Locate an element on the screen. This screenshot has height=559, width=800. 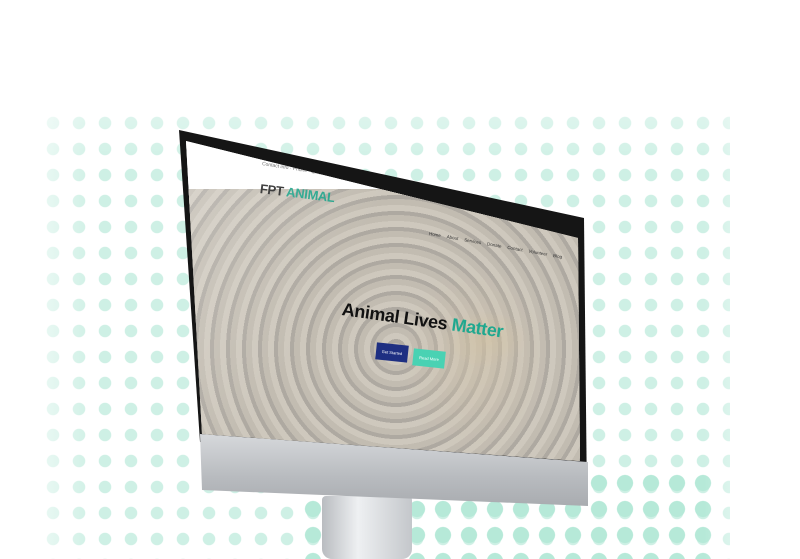
monitor-stand is located at coordinates (367, 527).